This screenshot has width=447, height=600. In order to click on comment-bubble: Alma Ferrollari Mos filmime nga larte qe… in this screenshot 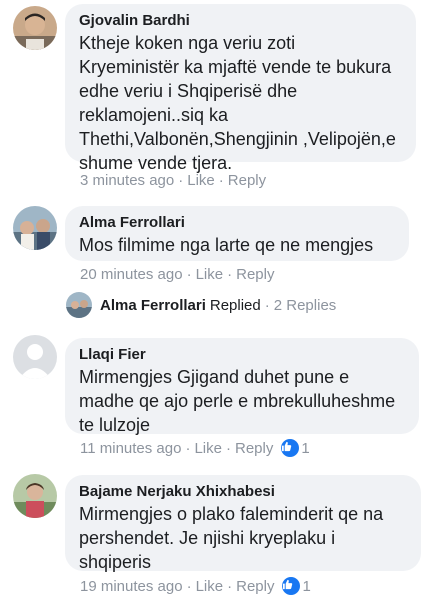, I will do `click(237, 233)`.